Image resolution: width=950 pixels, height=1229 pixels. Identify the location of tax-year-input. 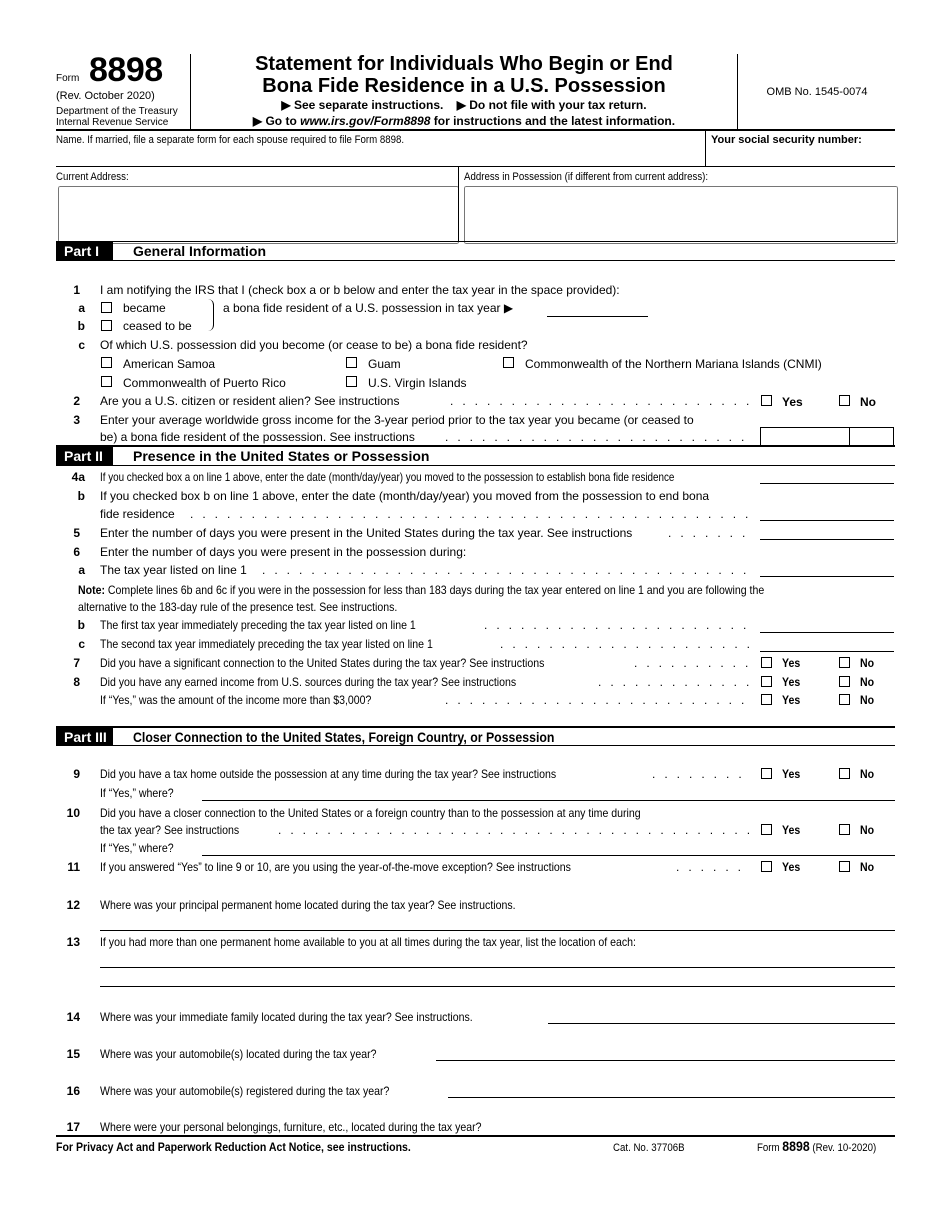
(599, 309).